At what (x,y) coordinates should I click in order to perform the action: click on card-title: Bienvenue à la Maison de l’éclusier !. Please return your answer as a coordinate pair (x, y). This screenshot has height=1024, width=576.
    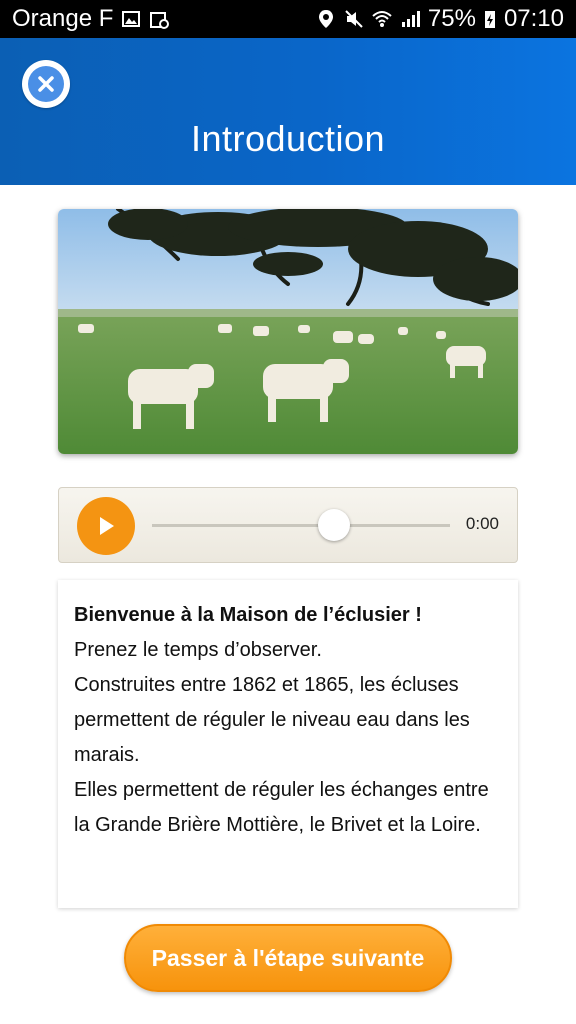
    Looking at the image, I should click on (248, 615).